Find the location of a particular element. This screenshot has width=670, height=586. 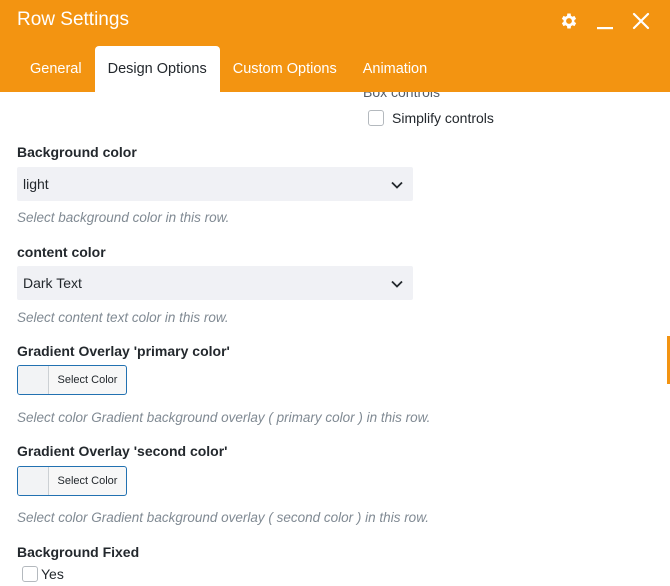

background-color-label: Background color is located at coordinates (77, 152).